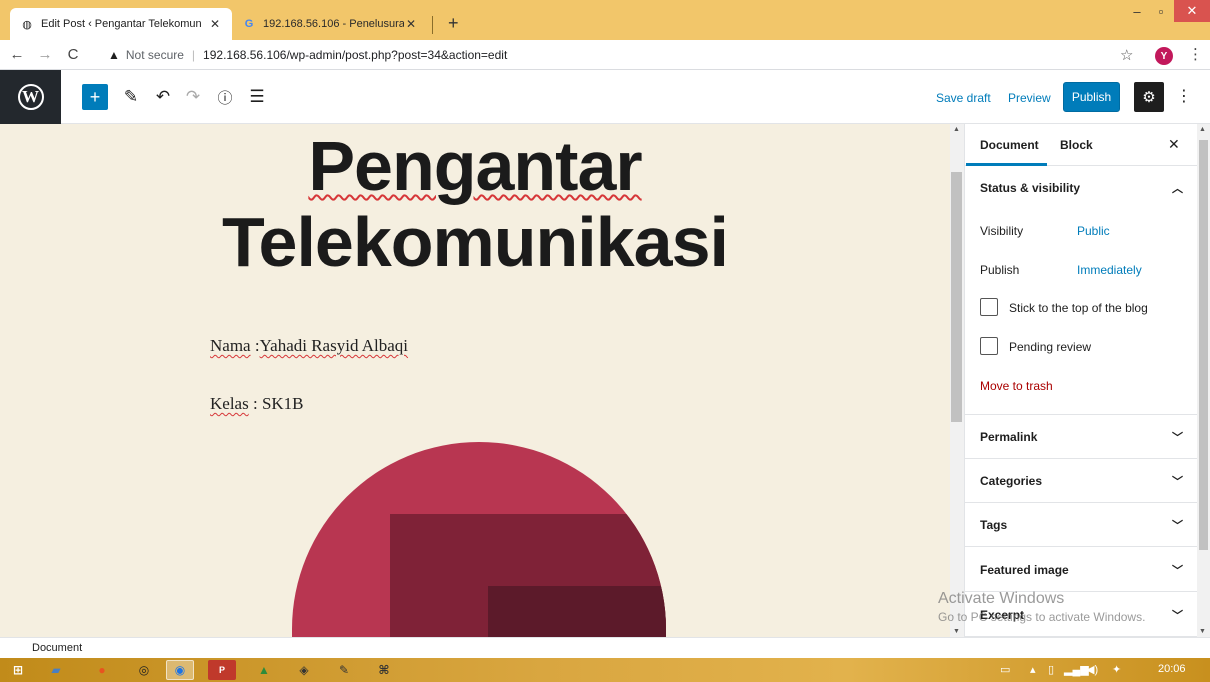  I want to click on browser-menu-icon: ⋮, so click(1195, 54).